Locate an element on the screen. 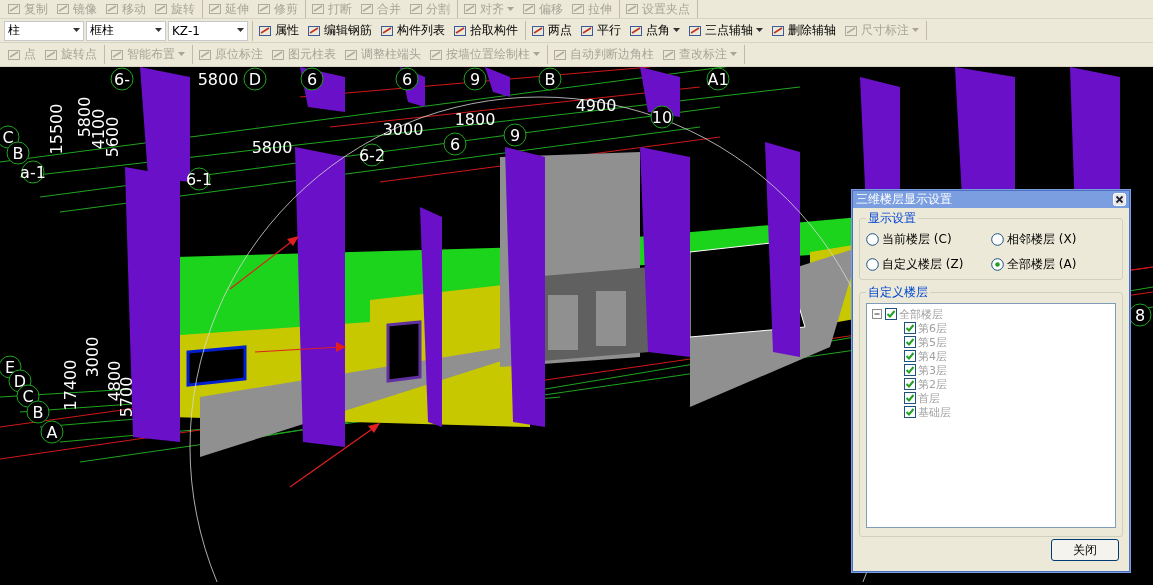 The height and width of the screenshot is (585, 1153). axis-bubble: D is located at coordinates (255, 79).